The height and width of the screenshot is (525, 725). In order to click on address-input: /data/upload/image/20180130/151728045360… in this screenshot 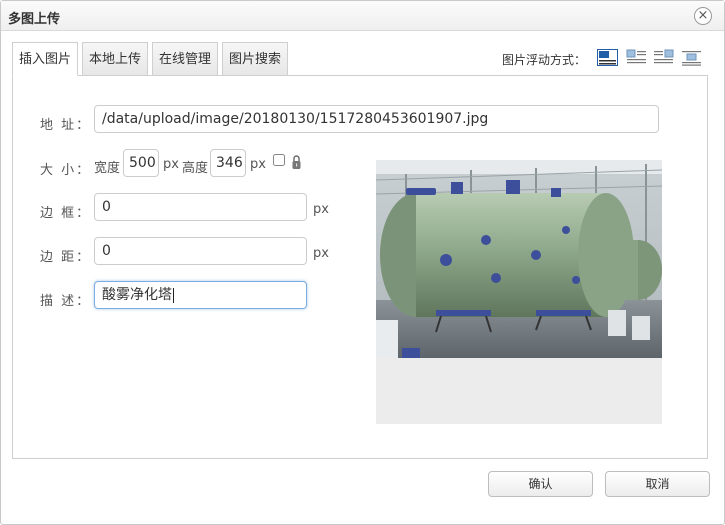, I will do `click(376, 119)`.